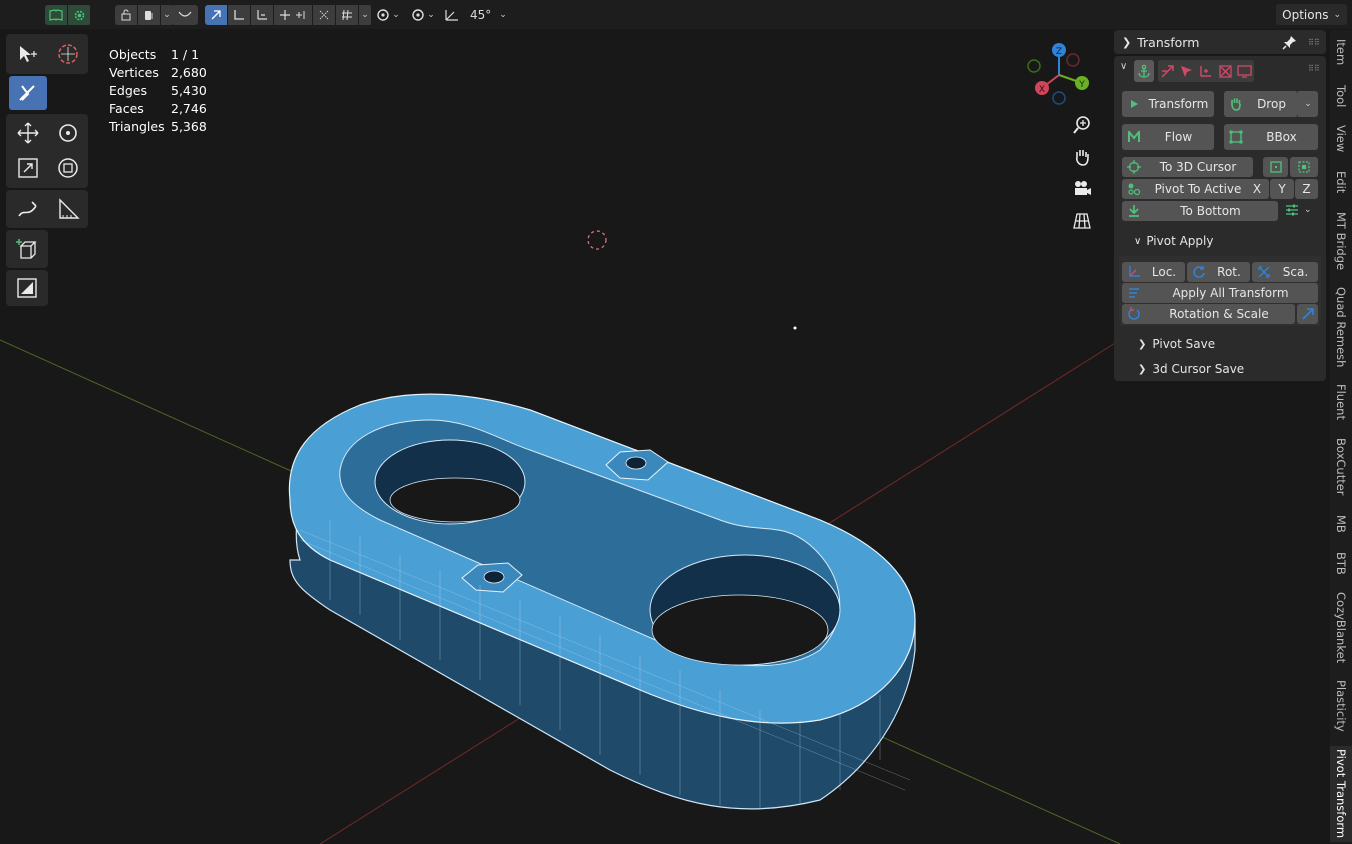  Describe the element at coordinates (1168, 137) in the screenshot. I see `flow-button: Flow` at that location.